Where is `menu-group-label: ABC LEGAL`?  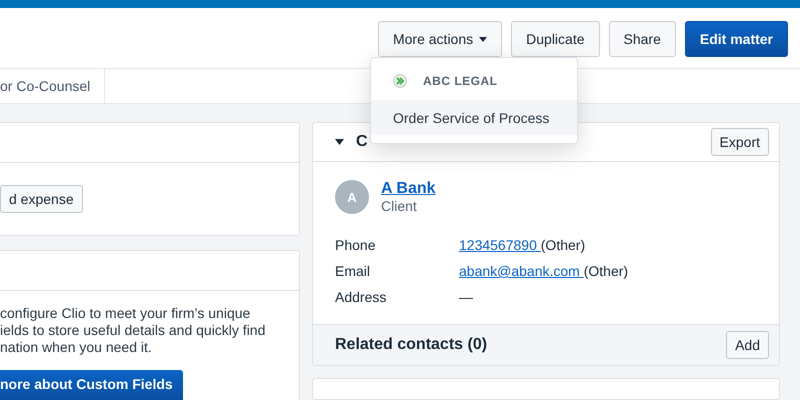
menu-group-label: ABC LEGAL is located at coordinates (460, 81).